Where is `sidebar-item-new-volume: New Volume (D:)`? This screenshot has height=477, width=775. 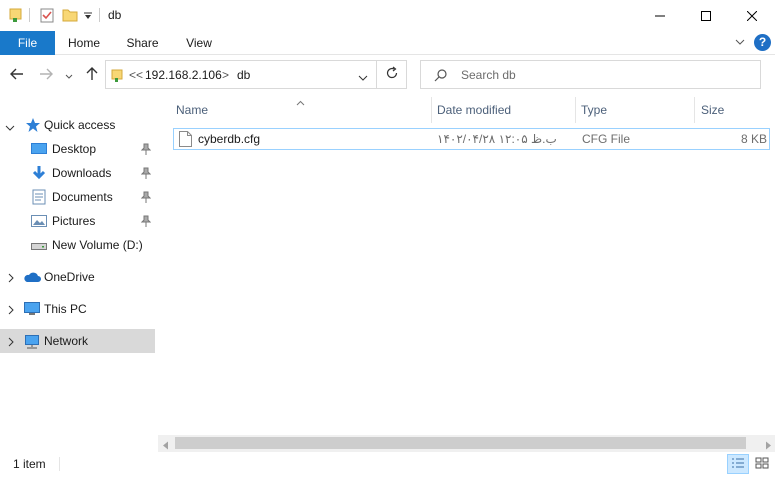 sidebar-item-new-volume: New Volume (D:) is located at coordinates (77, 245).